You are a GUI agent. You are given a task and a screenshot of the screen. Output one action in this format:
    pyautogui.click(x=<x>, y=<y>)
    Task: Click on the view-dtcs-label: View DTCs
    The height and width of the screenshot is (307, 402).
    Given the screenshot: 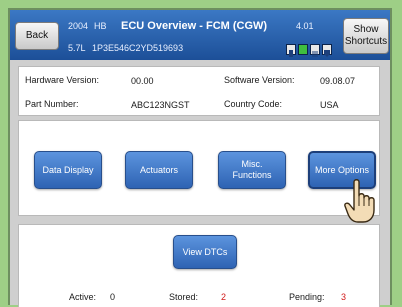 What is the action you would take?
    pyautogui.click(x=205, y=251)
    